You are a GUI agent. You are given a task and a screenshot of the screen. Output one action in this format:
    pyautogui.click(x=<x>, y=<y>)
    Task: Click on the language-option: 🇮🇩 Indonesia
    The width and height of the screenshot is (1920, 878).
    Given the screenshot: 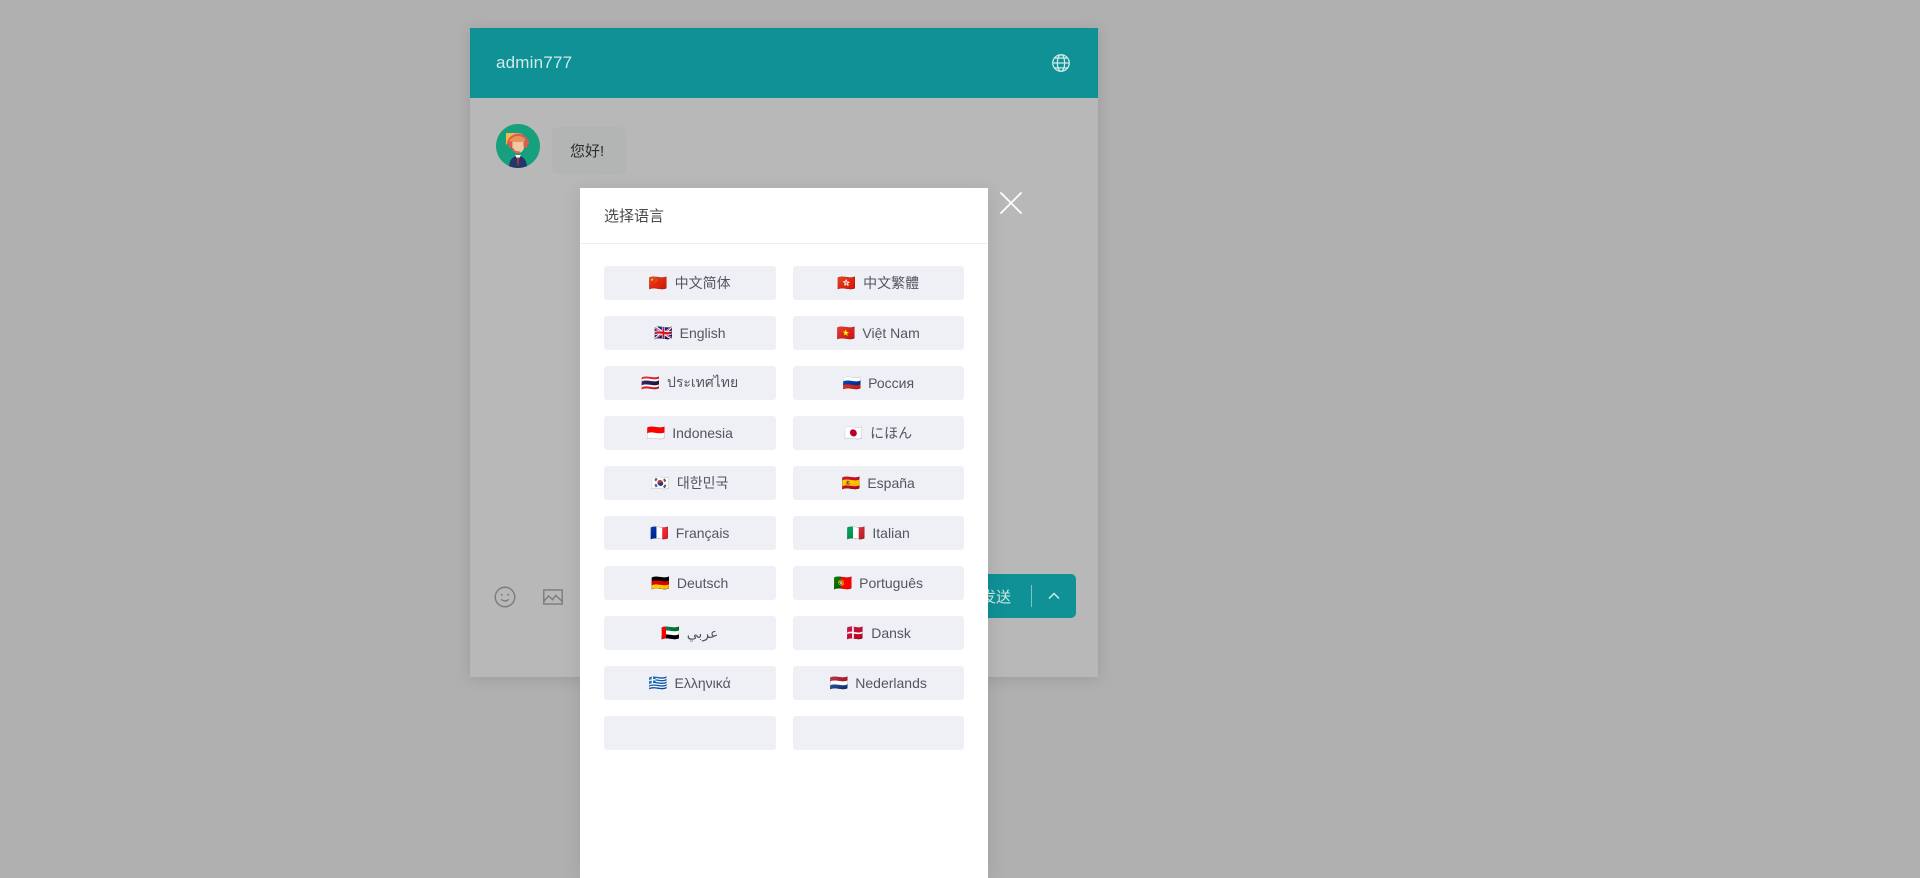 What is the action you would take?
    pyautogui.click(x=690, y=433)
    